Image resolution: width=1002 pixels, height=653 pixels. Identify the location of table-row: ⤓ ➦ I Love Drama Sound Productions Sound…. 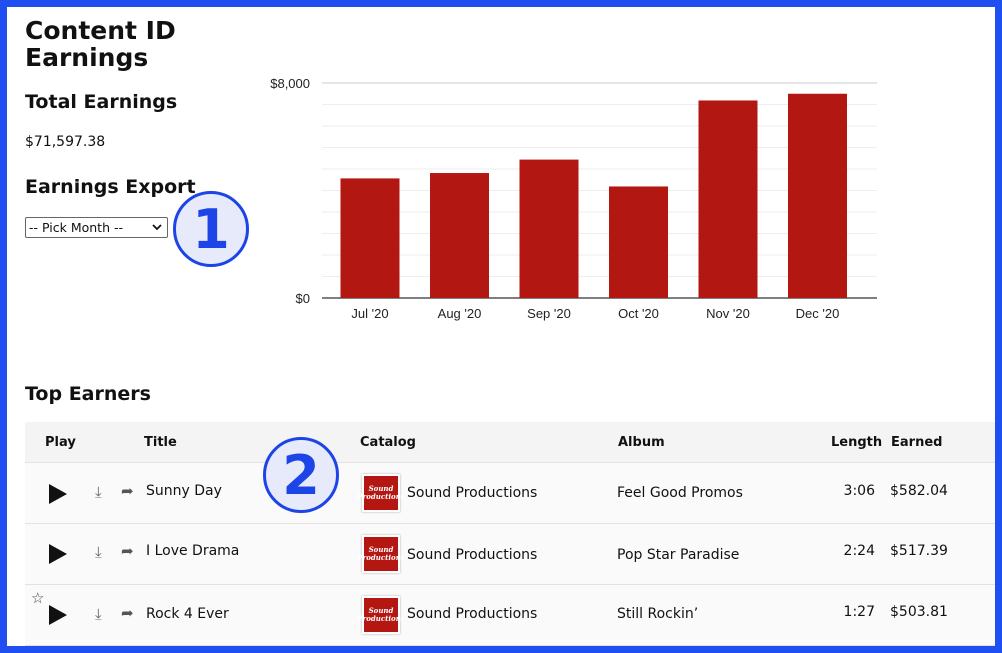
(510, 554).